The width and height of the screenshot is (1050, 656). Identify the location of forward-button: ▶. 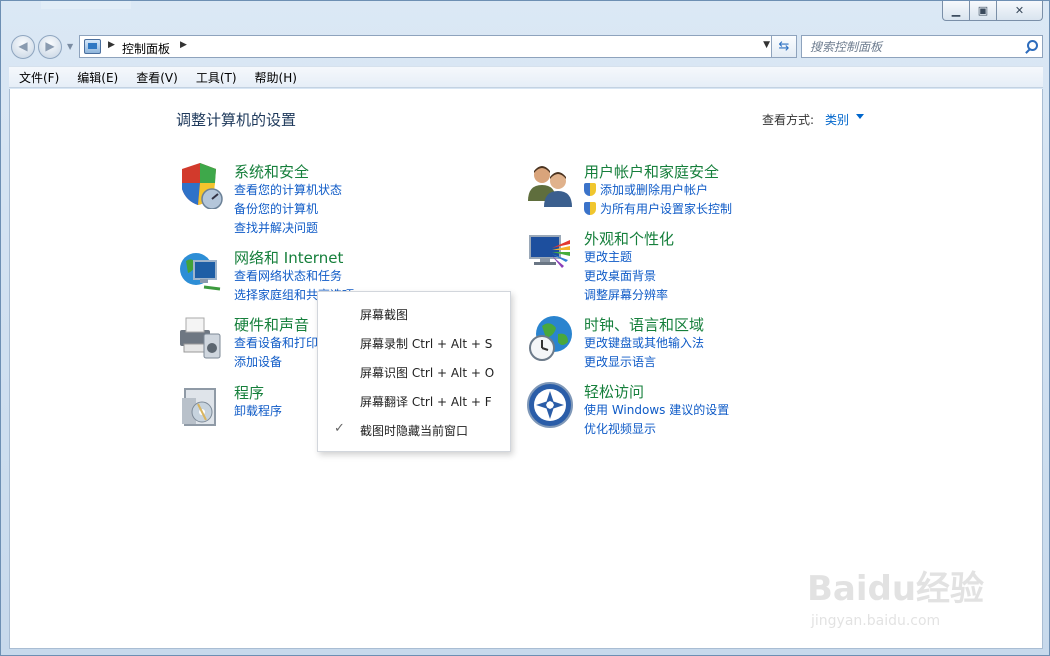
(50, 47).